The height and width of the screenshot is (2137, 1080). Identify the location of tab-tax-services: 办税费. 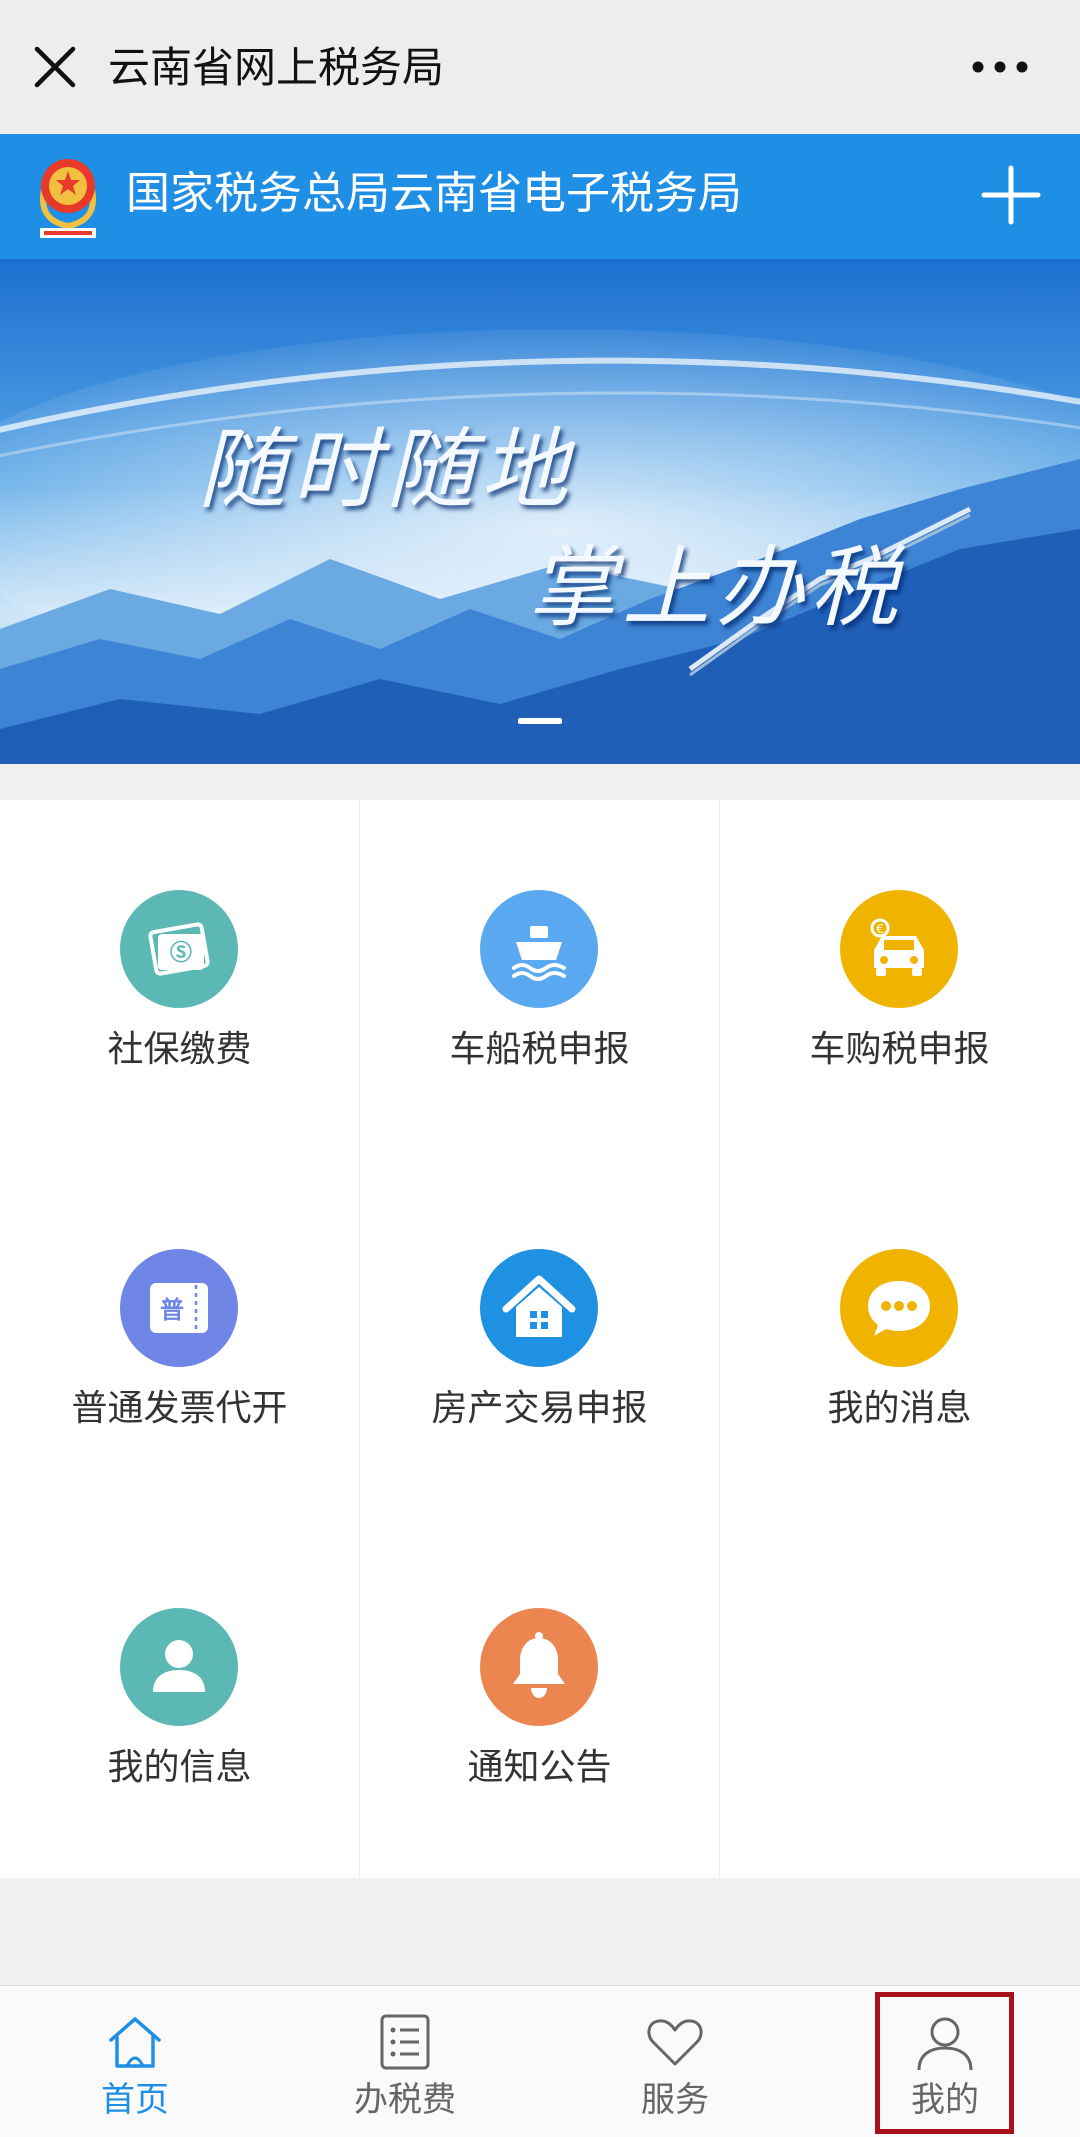
(405, 2061).